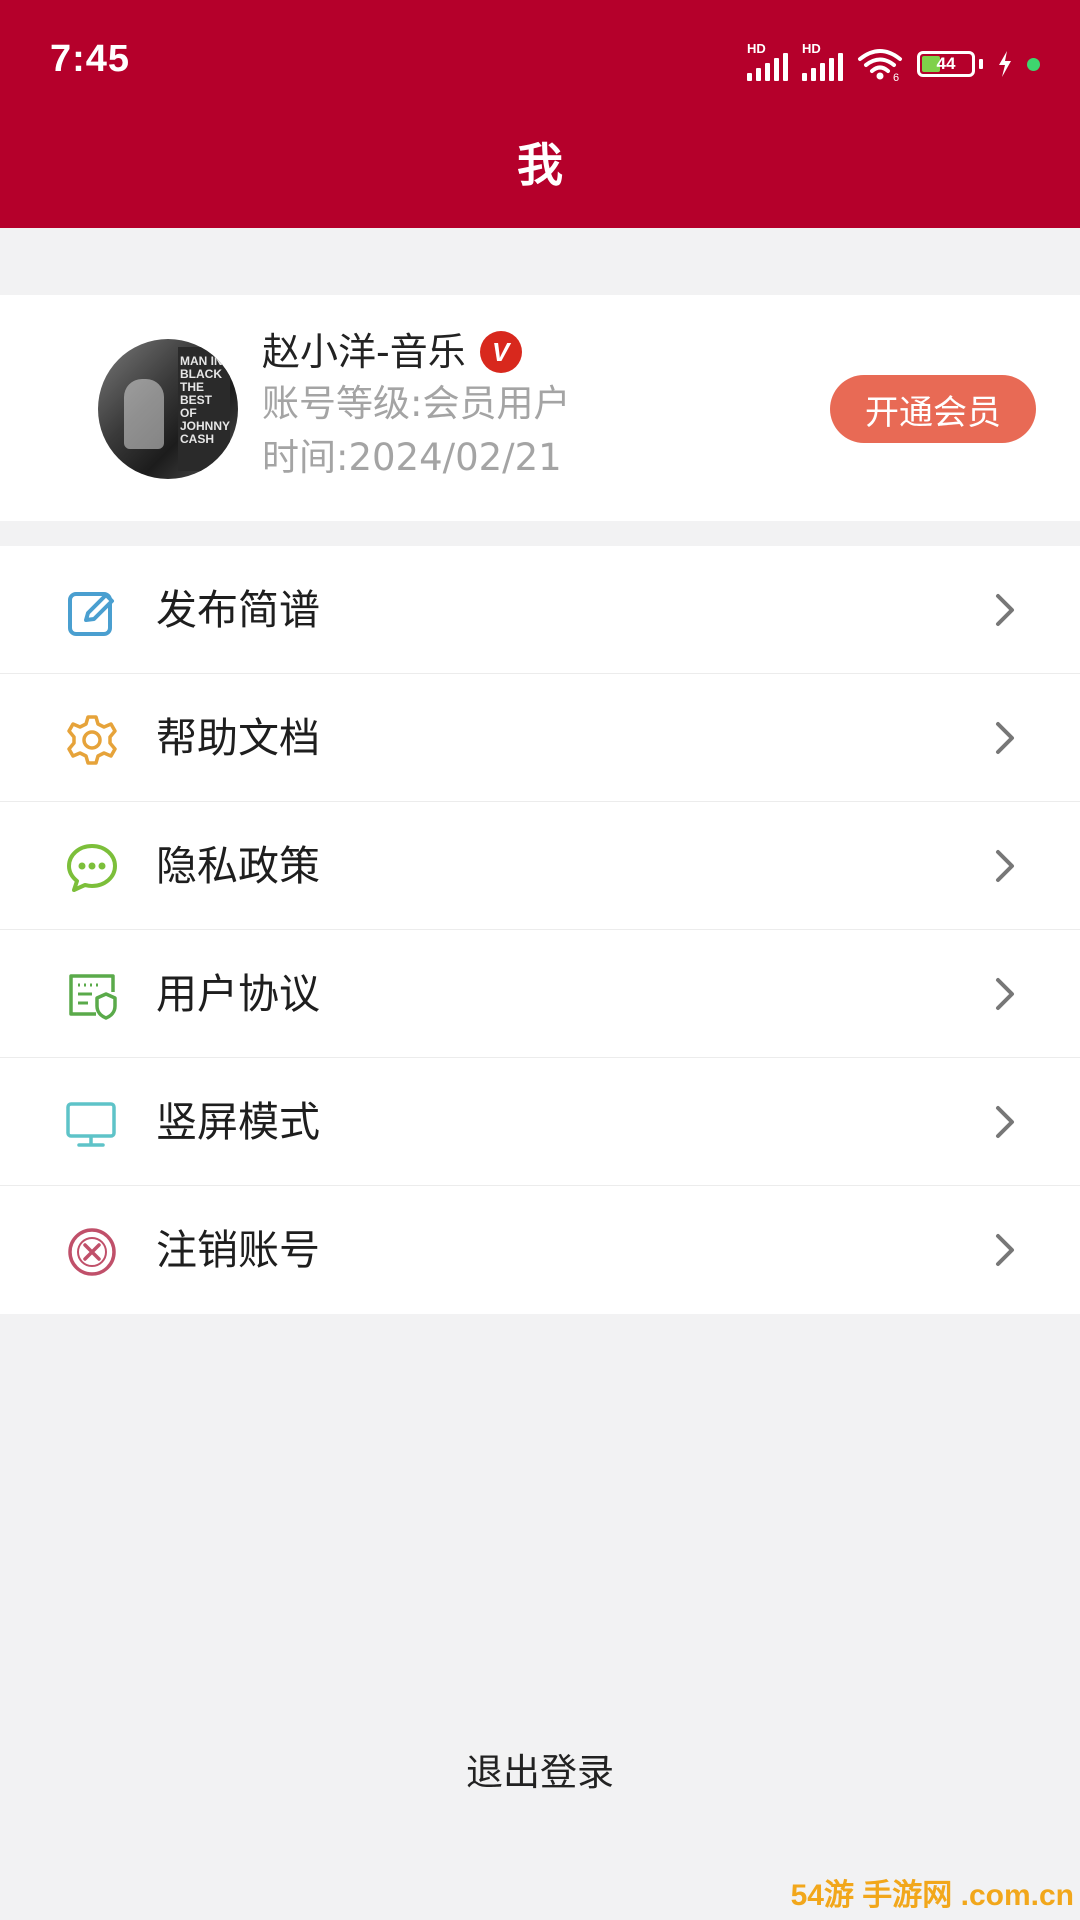 This screenshot has height=1920, width=1080. Describe the element at coordinates (1033, 64) in the screenshot. I see `privacy-indicator-dot` at that location.